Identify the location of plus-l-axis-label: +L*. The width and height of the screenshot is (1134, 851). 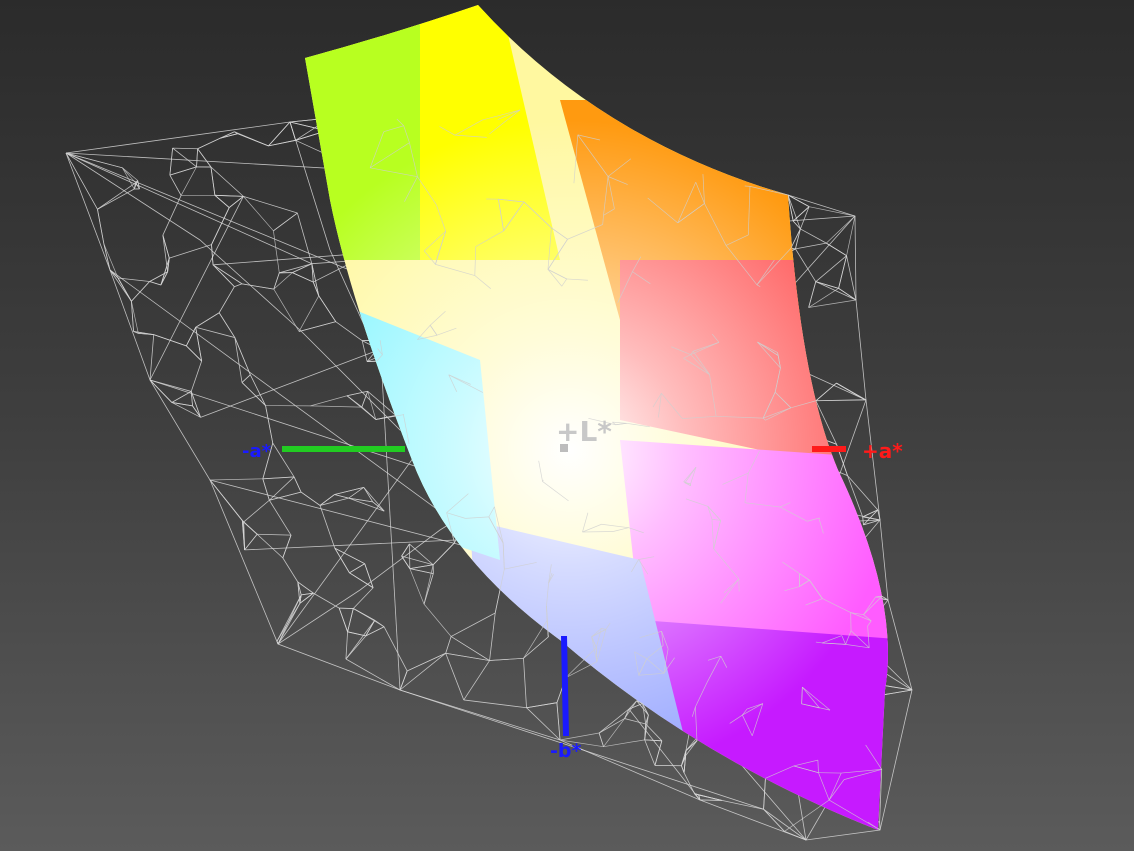
(584, 431).